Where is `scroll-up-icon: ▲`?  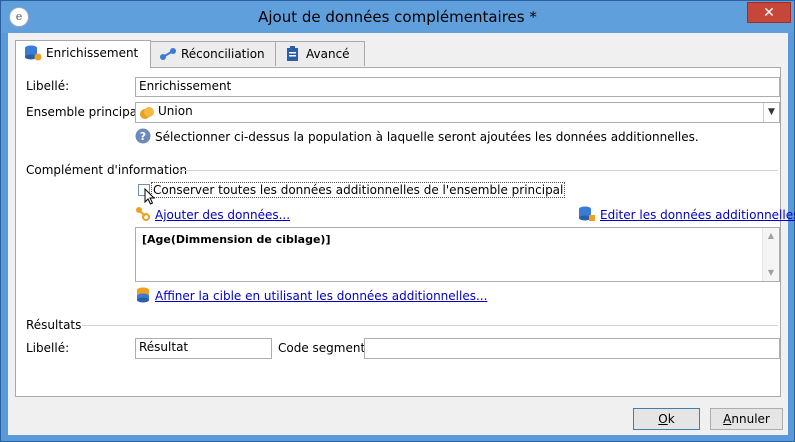 scroll-up-icon: ▲ is located at coordinates (771, 236).